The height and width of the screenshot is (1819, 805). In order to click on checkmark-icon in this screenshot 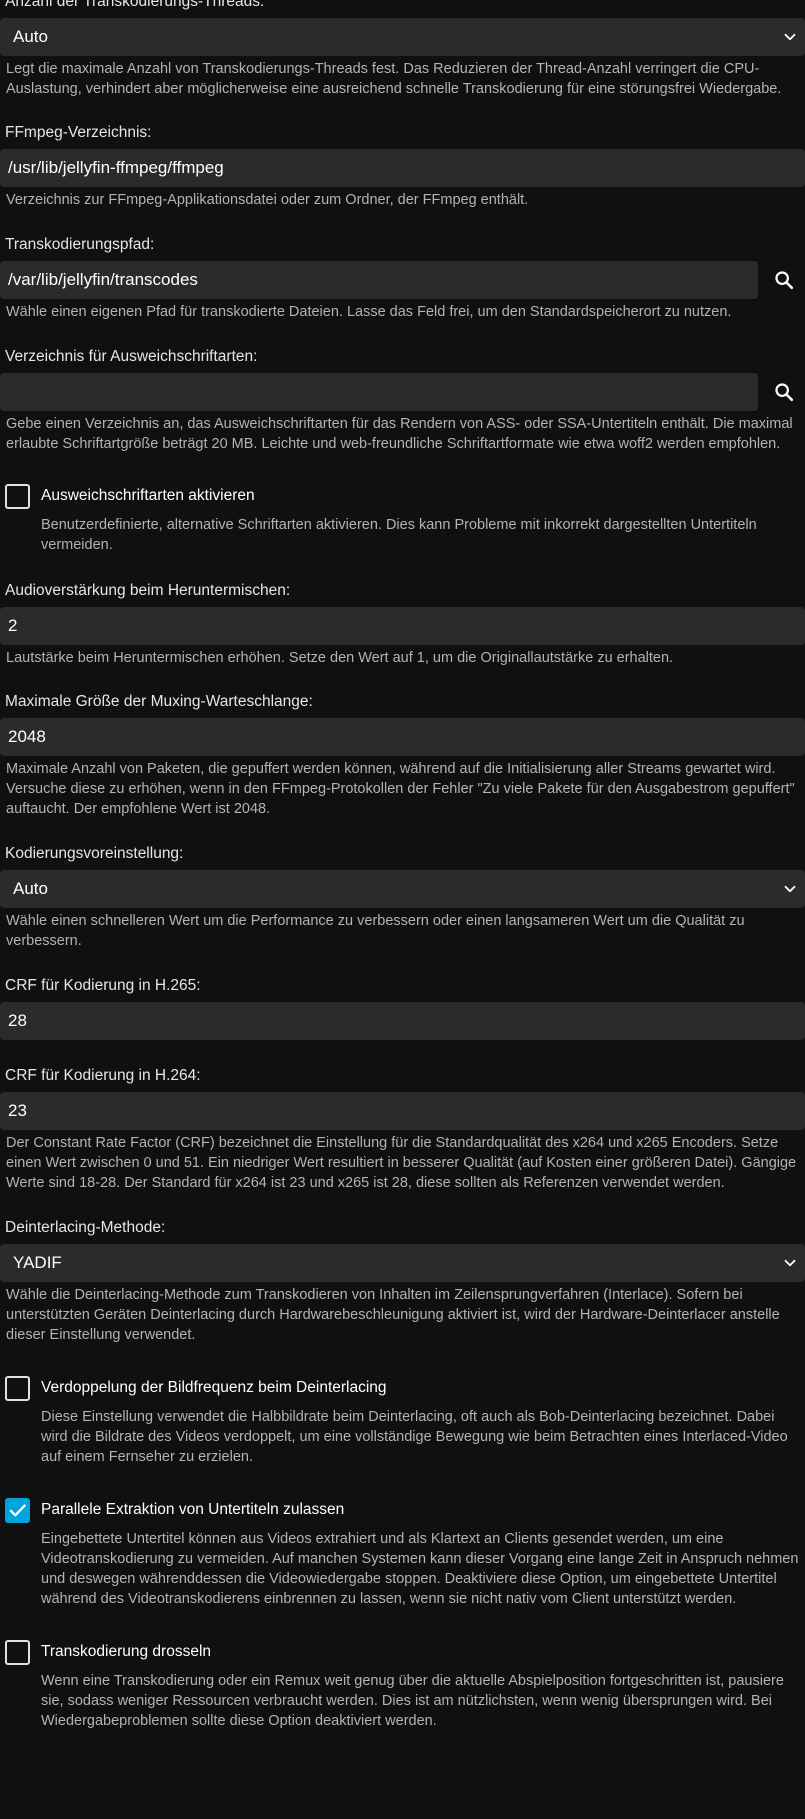, I will do `click(17, 1510)`.